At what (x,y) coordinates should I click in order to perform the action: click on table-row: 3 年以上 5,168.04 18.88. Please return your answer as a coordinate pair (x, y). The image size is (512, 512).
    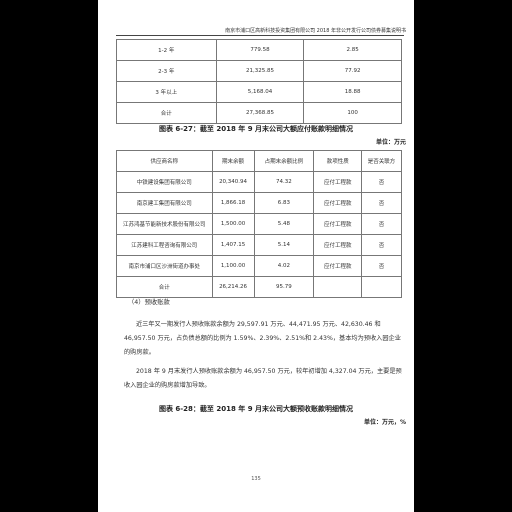
    Looking at the image, I should click on (259, 92).